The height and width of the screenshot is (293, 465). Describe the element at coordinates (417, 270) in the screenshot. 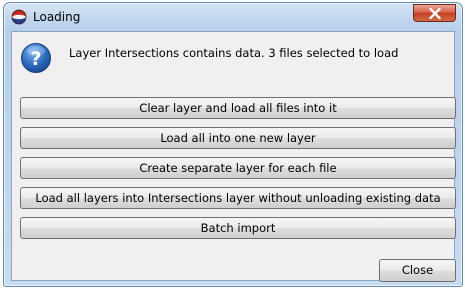

I see `close-button: Close` at that location.